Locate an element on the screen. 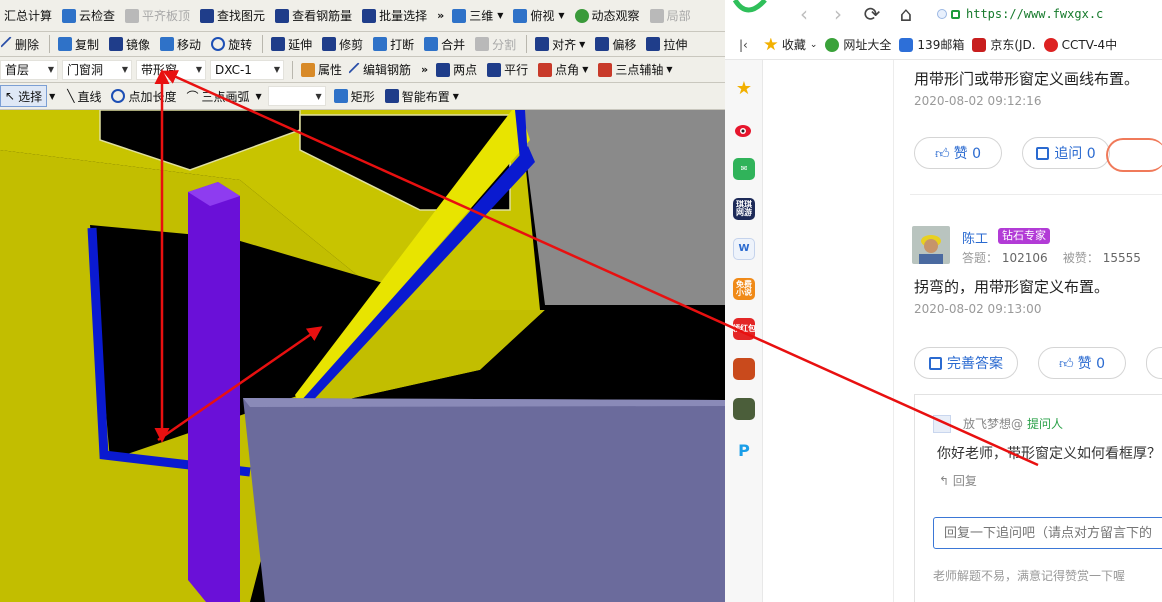  arc-option-select: ▼ is located at coordinates (296, 96).